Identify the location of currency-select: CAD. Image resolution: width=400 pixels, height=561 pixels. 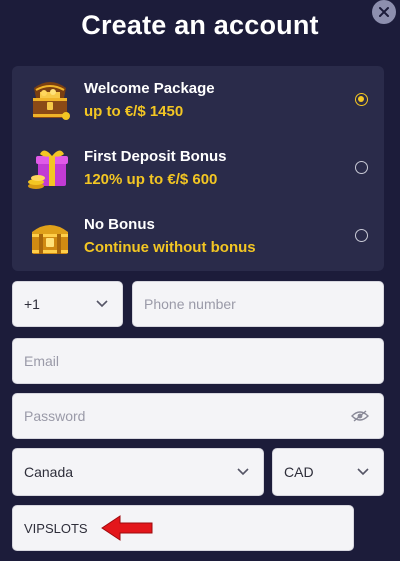
(328, 472).